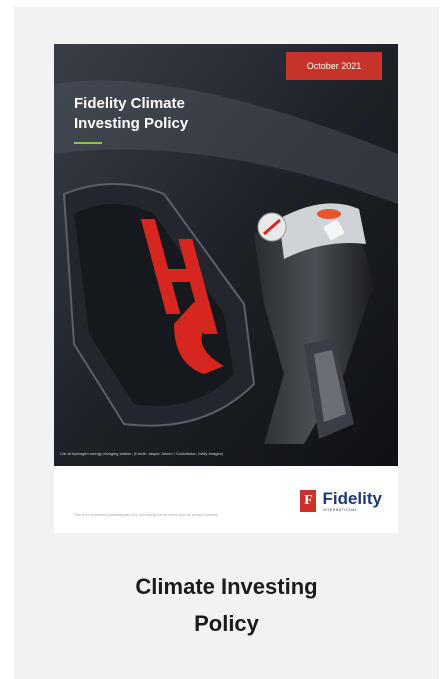 This screenshot has height=679, width=445. Describe the element at coordinates (174, 114) in the screenshot. I see `cover-title: Fidelity Climate Investing Policy` at that location.